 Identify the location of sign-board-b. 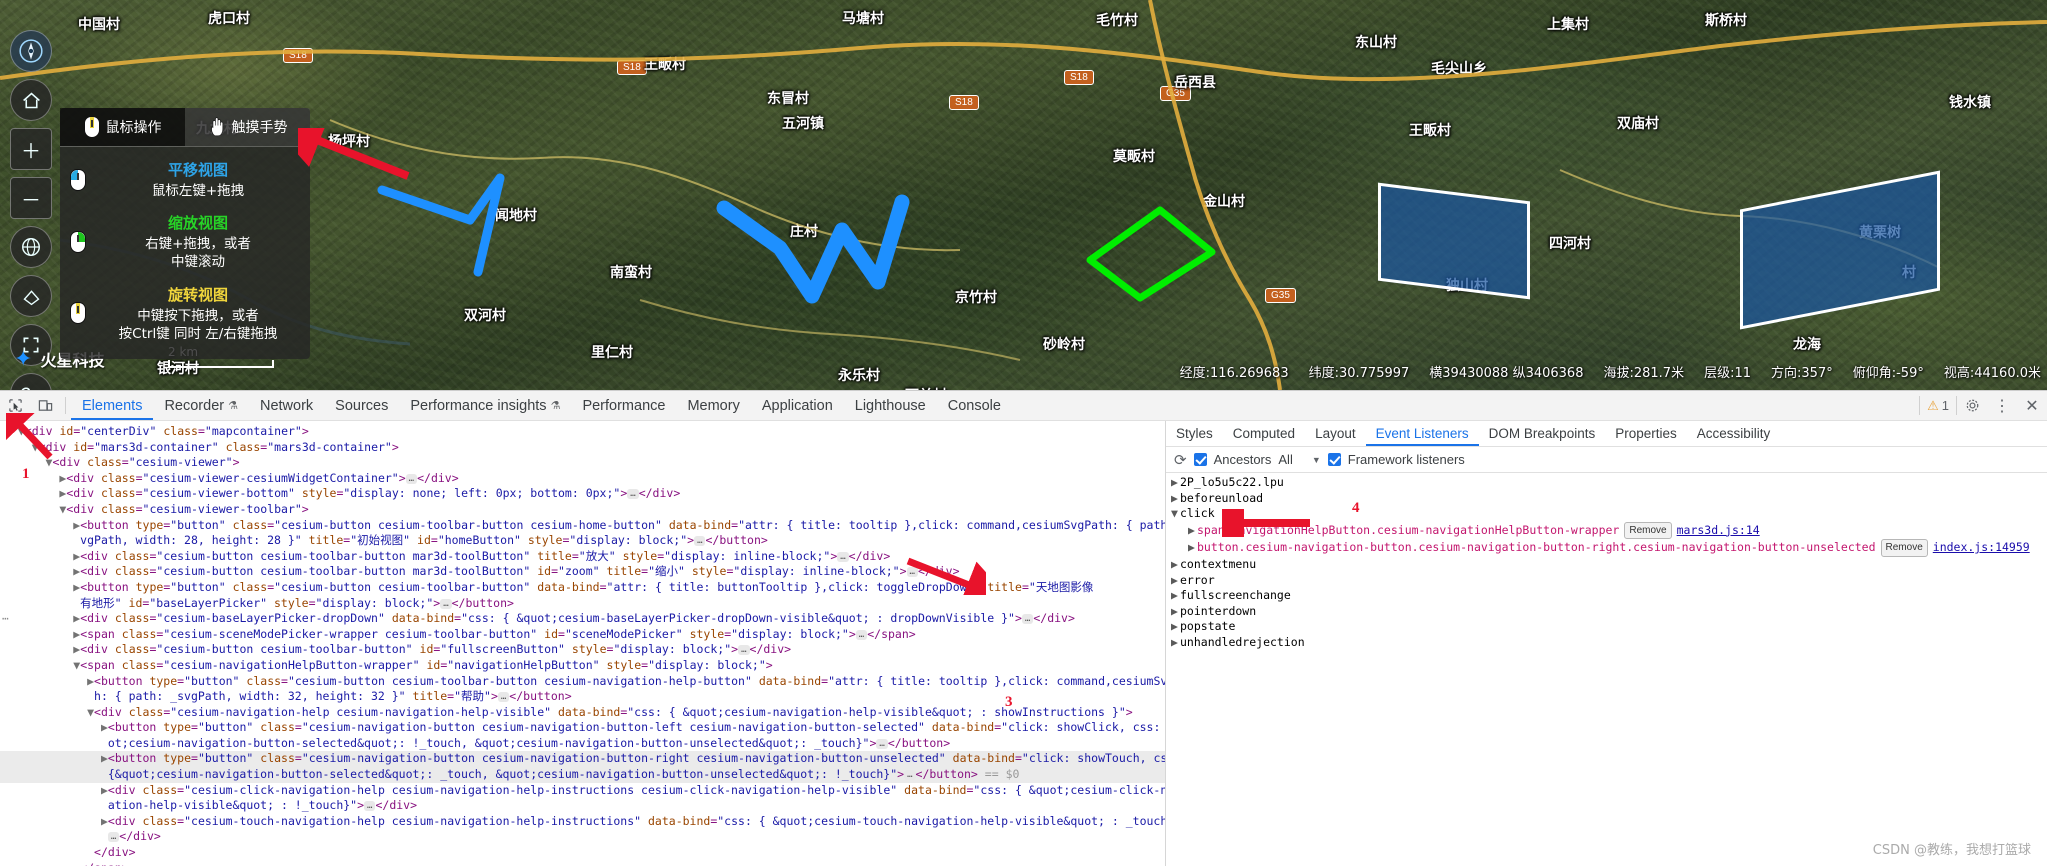
(1840, 250).